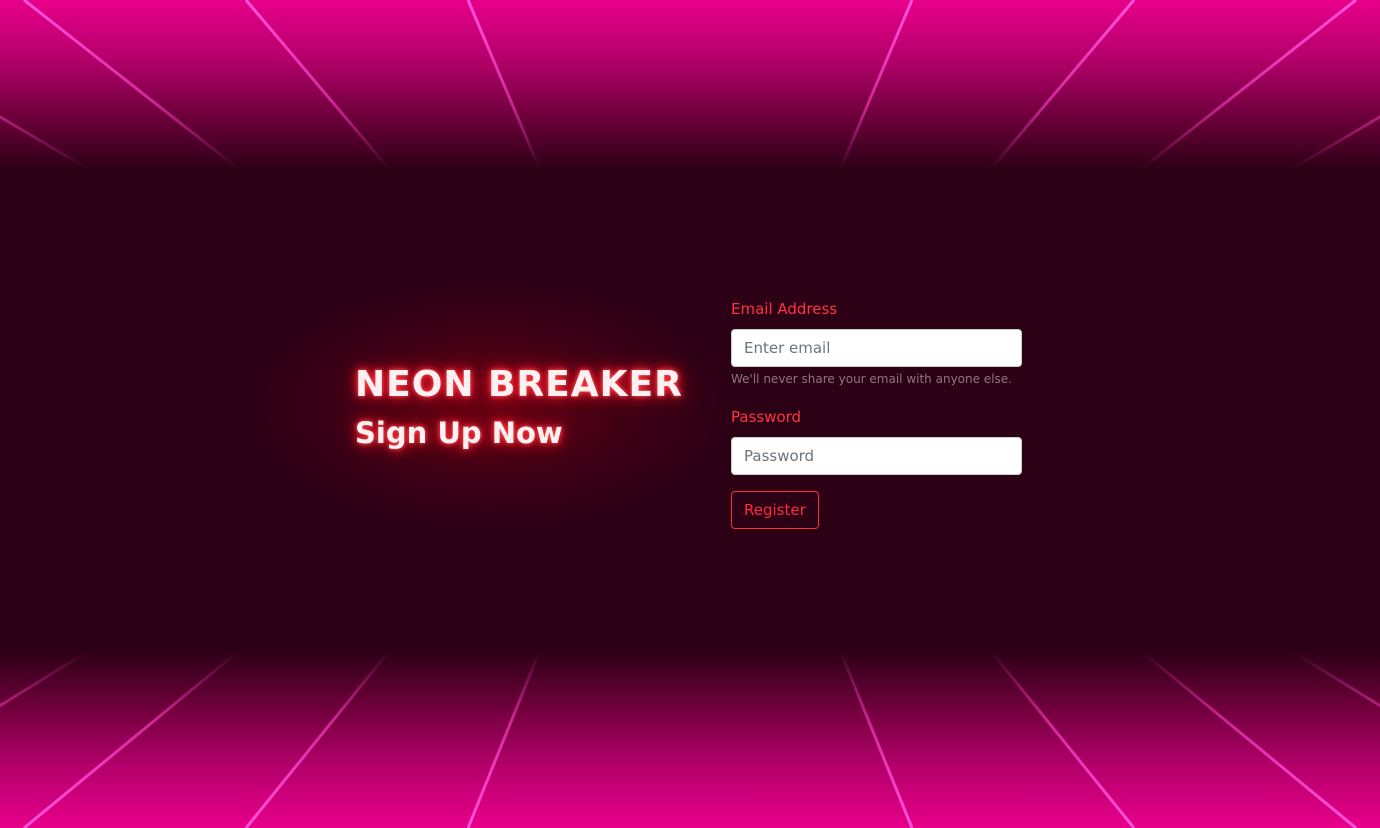 The width and height of the screenshot is (1380, 828). I want to click on password-label: Password, so click(766, 417).